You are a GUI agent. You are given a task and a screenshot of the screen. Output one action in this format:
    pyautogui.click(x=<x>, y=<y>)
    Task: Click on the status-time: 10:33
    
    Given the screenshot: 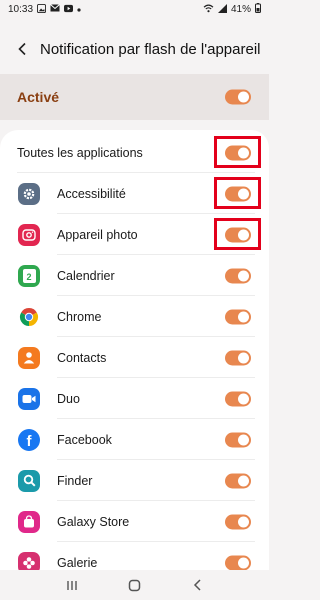 What is the action you would take?
    pyautogui.click(x=21, y=9)
    